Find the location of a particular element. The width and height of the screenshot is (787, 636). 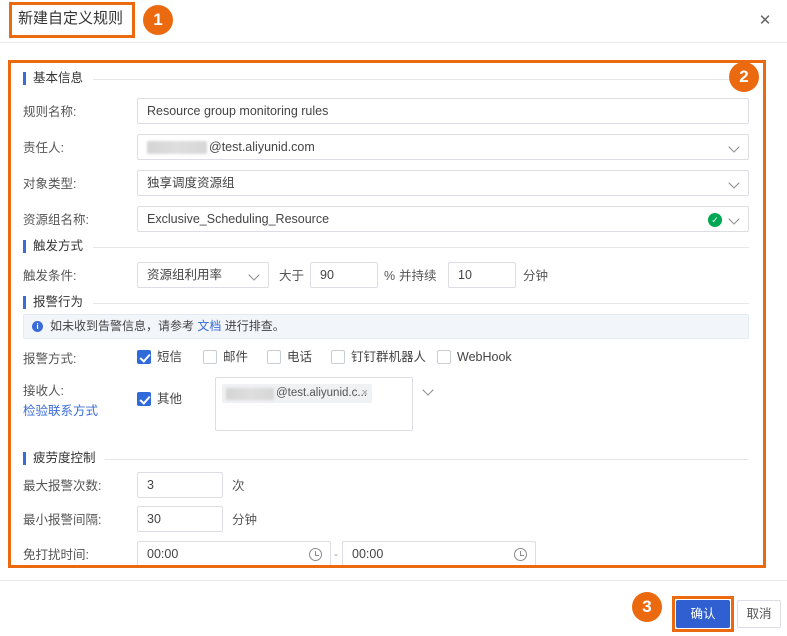

object-type-value: 独享调度资源组 is located at coordinates (191, 183).